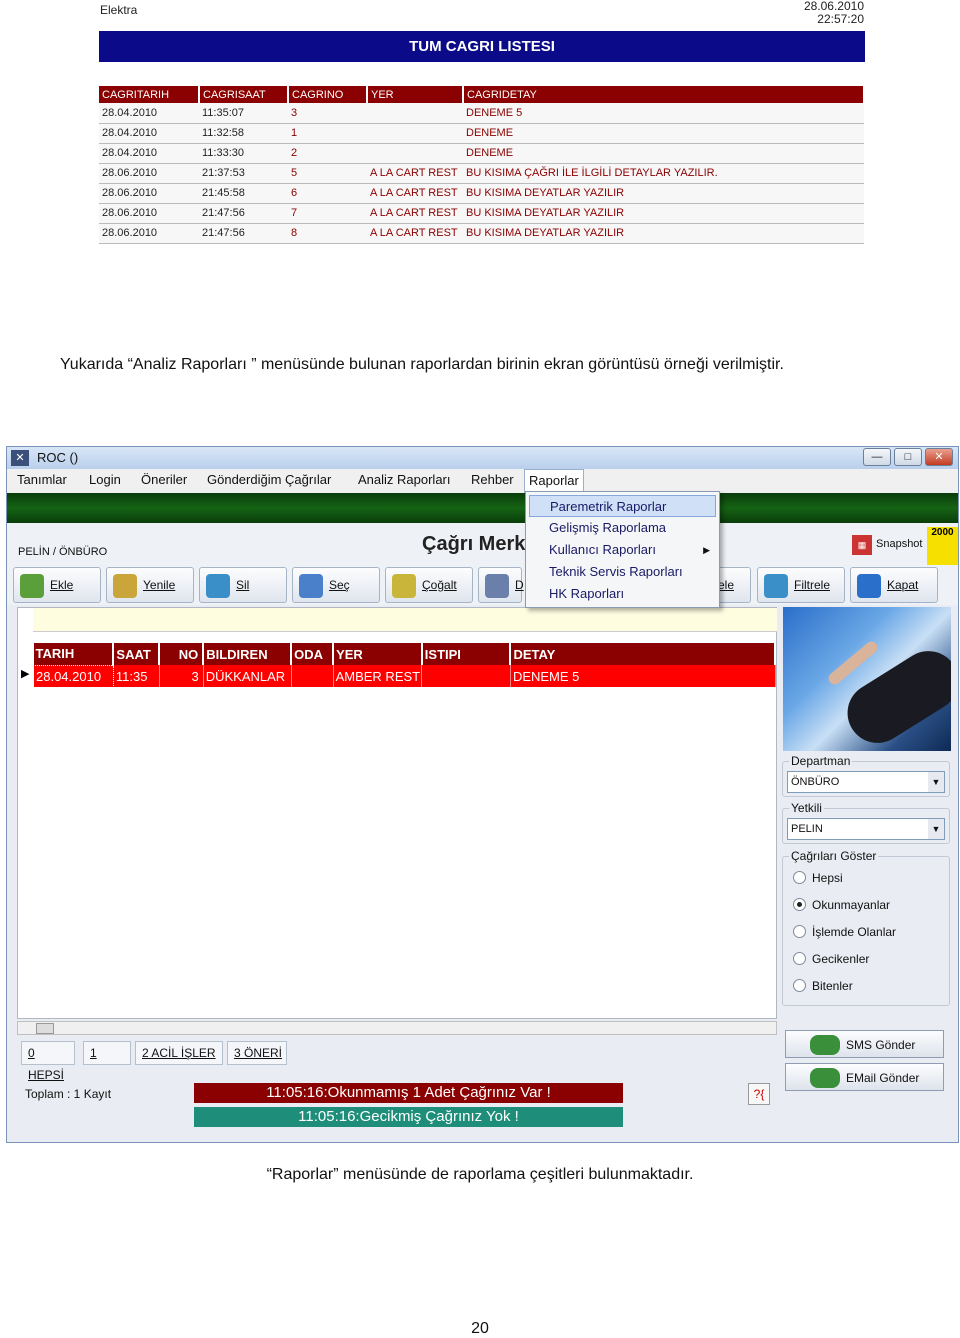 This screenshot has width=960, height=1338. What do you see at coordinates (339, 585) in the screenshot?
I see `select-label: Seç` at bounding box center [339, 585].